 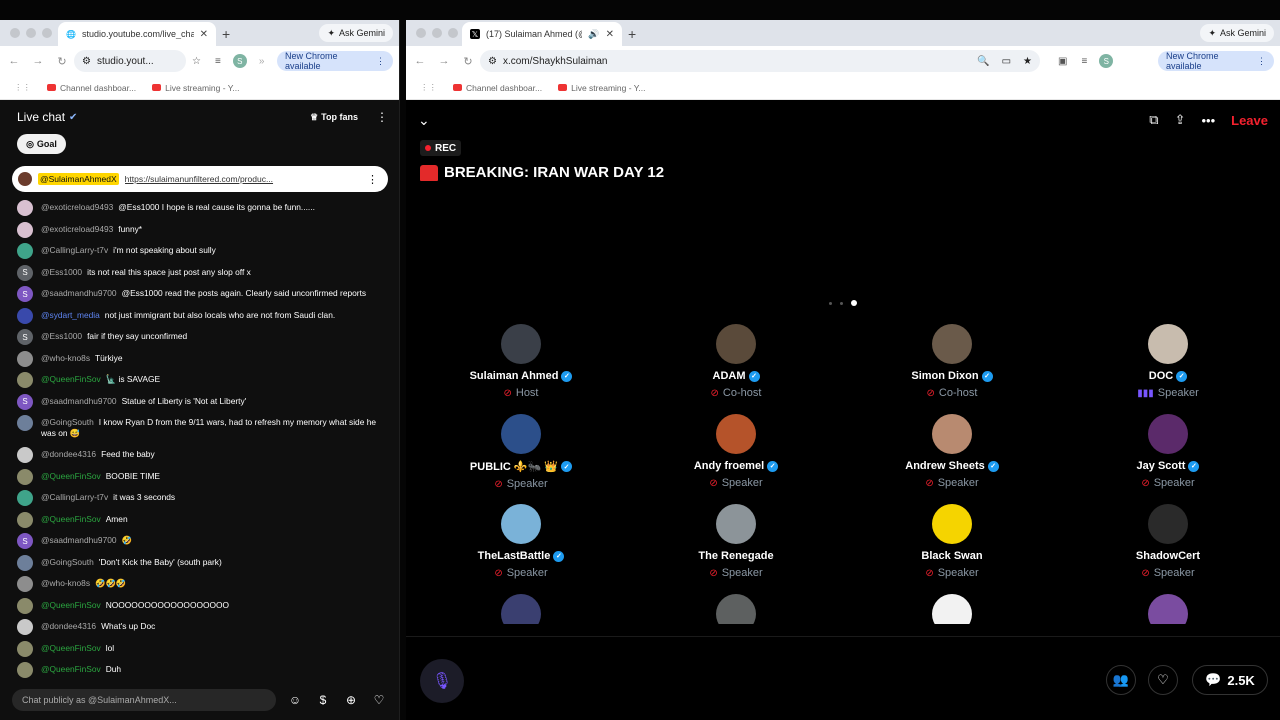 I want to click on chat-message: @QueenFinSov lol, so click(x=202, y=648).